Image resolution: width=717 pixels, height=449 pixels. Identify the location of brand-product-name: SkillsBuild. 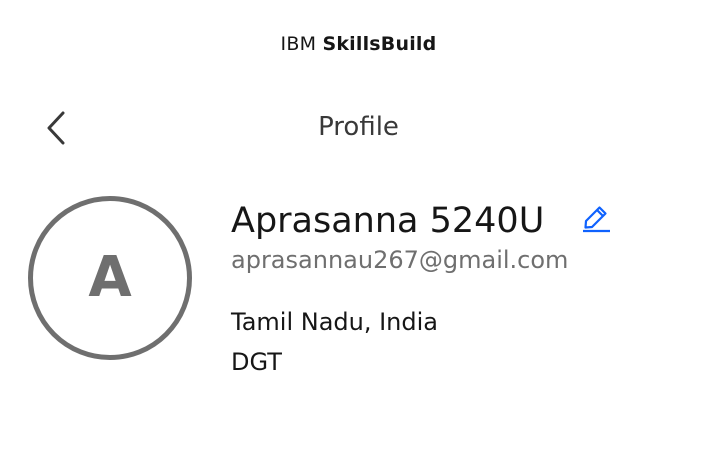
(379, 44).